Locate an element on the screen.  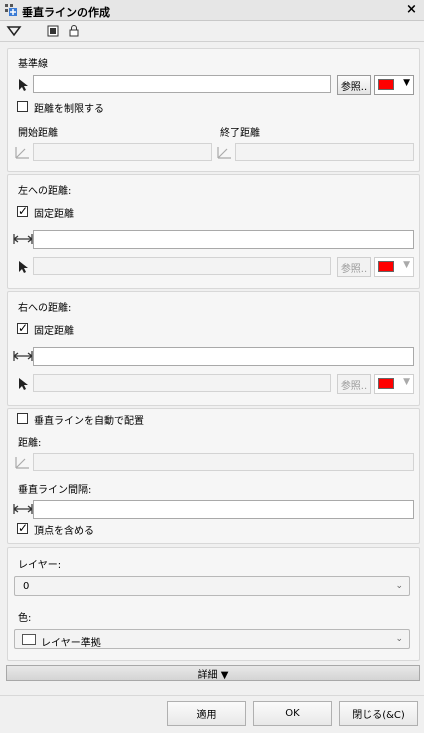
close-button: 閉じる(&C) is located at coordinates (378, 713).